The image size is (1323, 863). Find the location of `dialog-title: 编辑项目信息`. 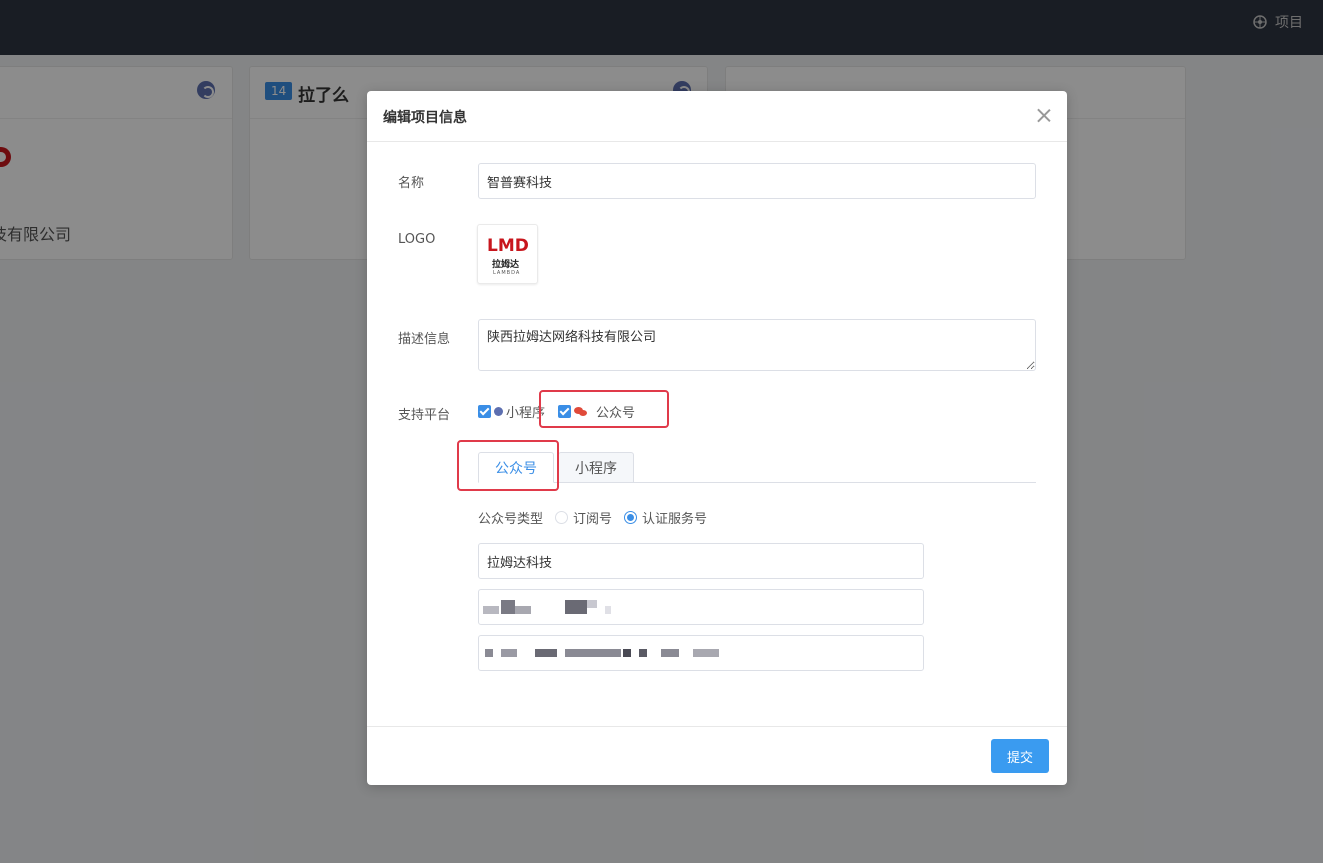

dialog-title: 编辑项目信息 is located at coordinates (425, 118).